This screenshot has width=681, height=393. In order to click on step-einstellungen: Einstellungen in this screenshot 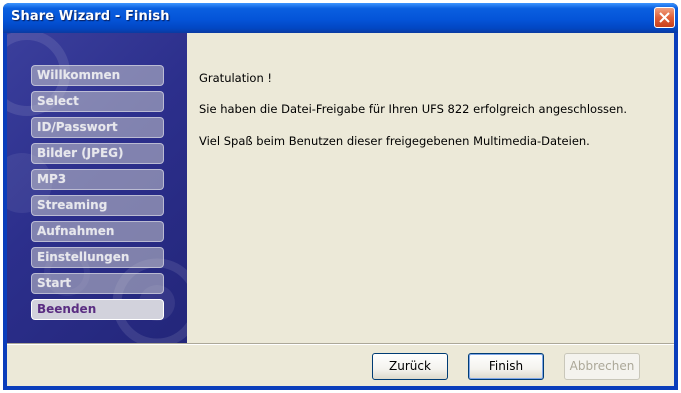, I will do `click(97, 257)`.